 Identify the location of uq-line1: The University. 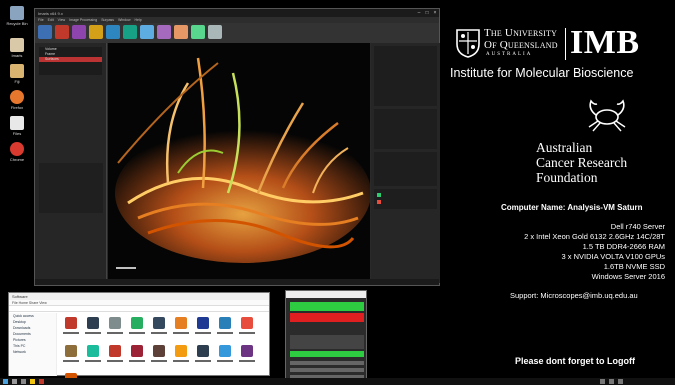
(521, 33).